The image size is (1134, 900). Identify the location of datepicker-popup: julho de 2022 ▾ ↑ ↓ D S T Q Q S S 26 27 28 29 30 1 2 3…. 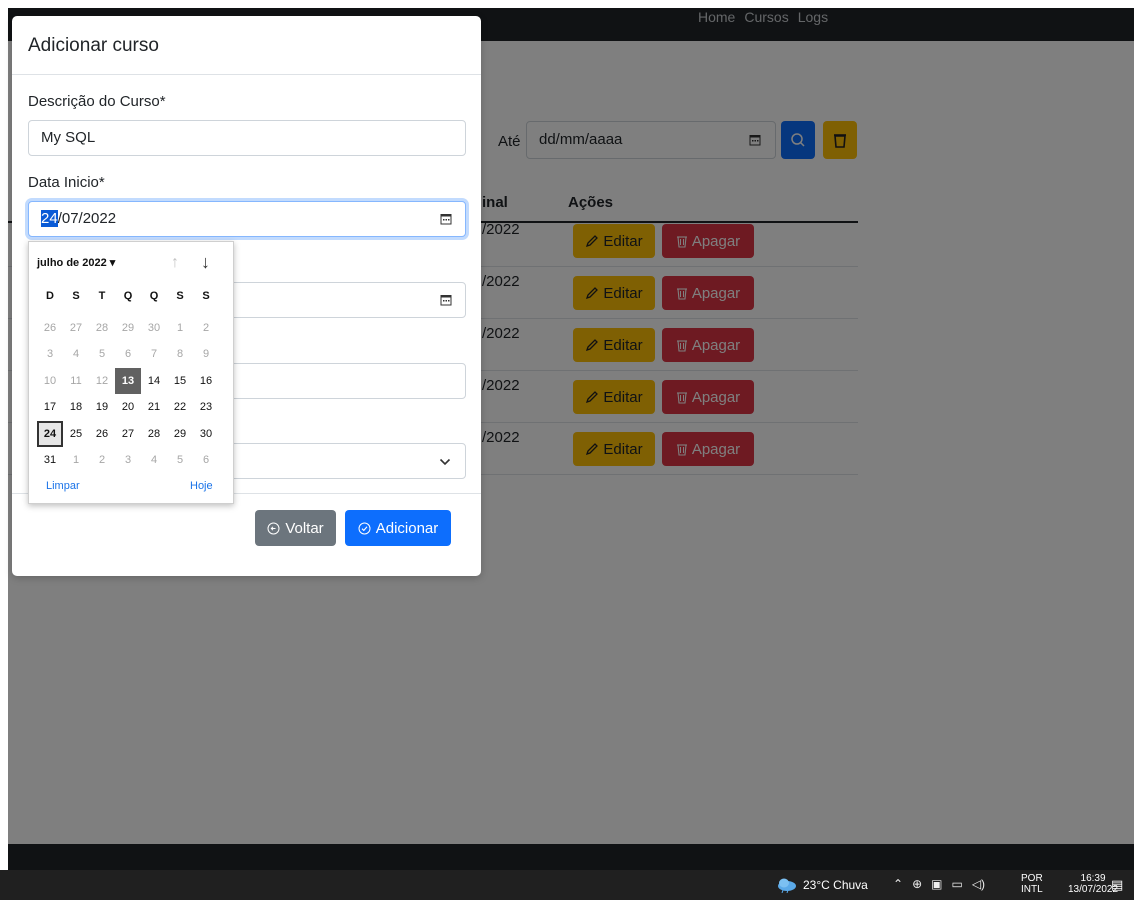
(131, 372).